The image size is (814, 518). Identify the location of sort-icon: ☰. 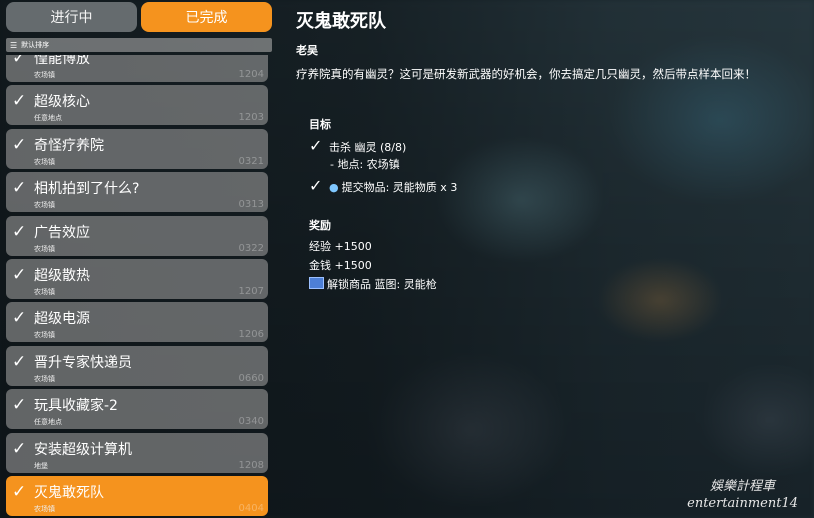
(14, 45).